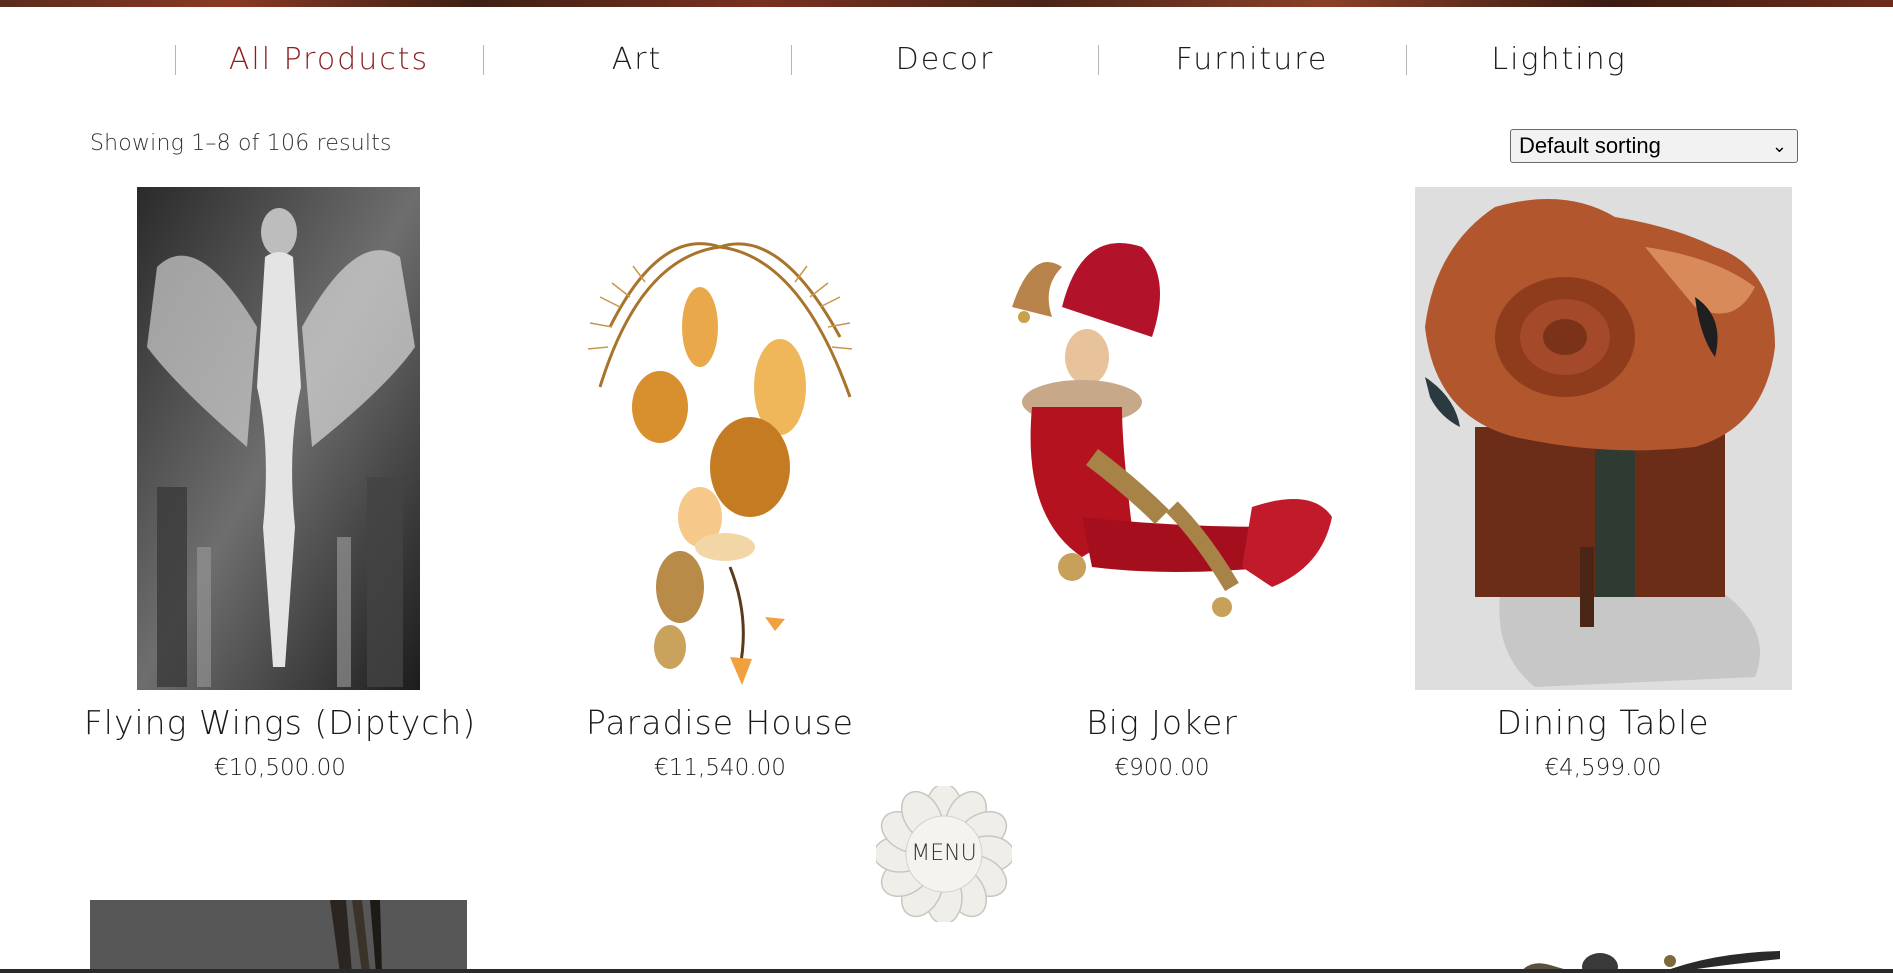  I want to click on category-lighting: Lighting, so click(1559, 60).